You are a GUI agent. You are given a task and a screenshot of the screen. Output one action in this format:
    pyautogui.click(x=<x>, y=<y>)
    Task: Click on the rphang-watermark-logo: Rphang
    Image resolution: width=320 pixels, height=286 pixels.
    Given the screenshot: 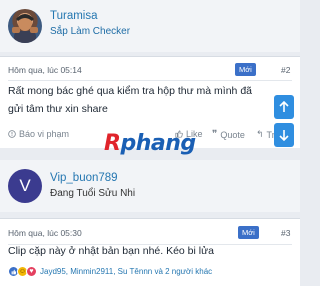 What is the action you would take?
    pyautogui.click(x=150, y=143)
    